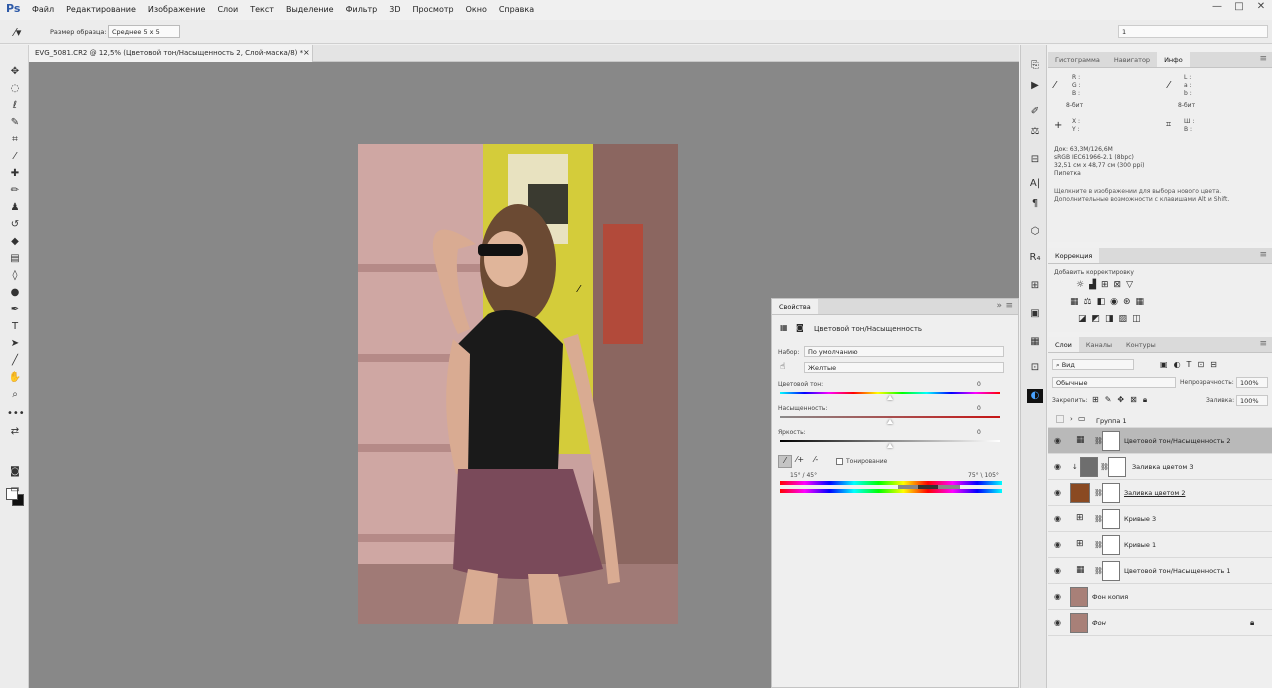 The image size is (1272, 688). Describe the element at coordinates (306, 52) in the screenshot. I see `close-icon: ×` at that location.